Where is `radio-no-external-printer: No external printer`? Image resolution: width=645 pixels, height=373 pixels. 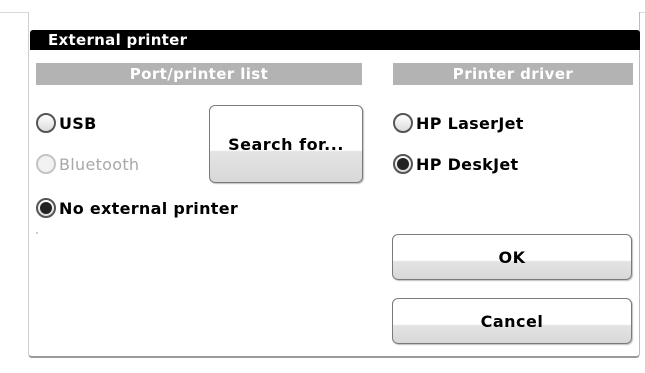 radio-no-external-printer: No external printer is located at coordinates (137, 208).